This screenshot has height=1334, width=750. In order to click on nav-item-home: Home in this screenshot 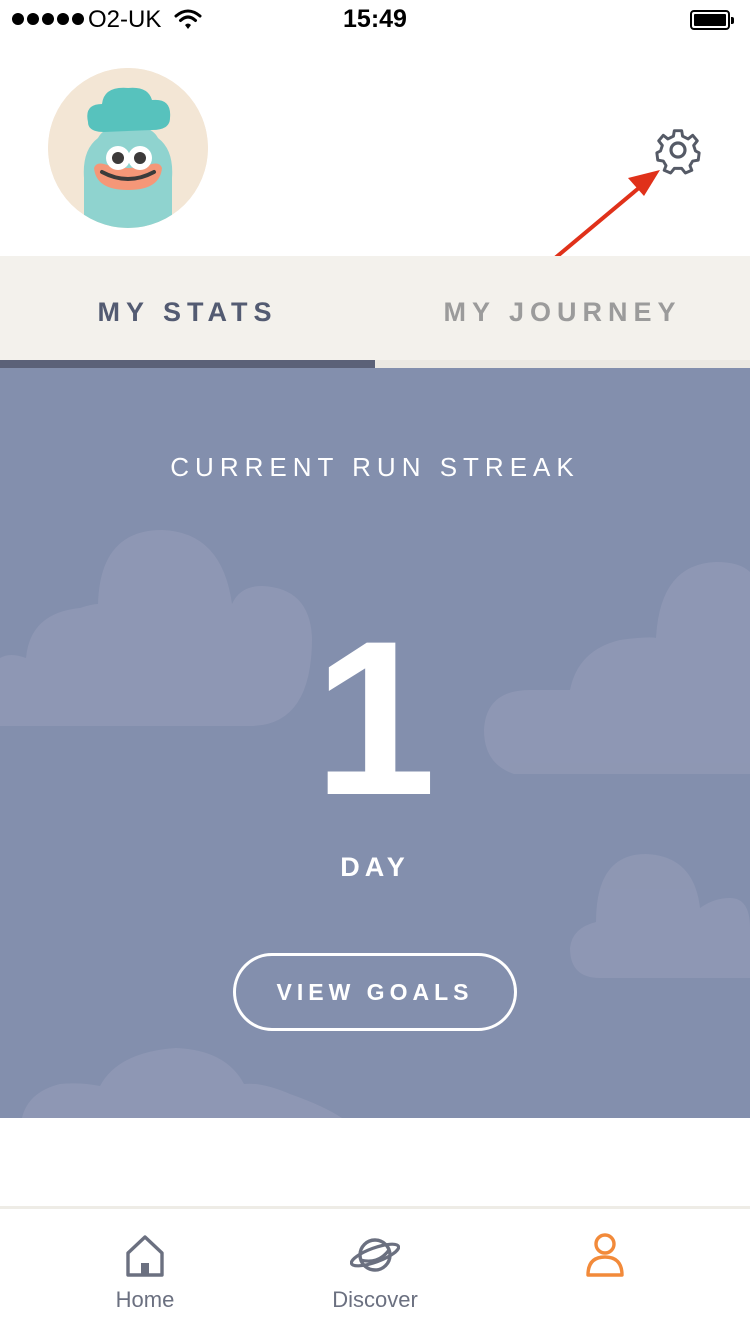, I will do `click(145, 1271)`.